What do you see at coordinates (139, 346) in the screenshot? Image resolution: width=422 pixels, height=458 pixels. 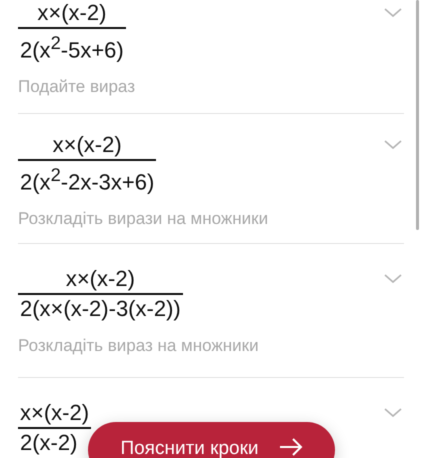 I see `step-hint: Розкладіть вираз на множники` at bounding box center [139, 346].